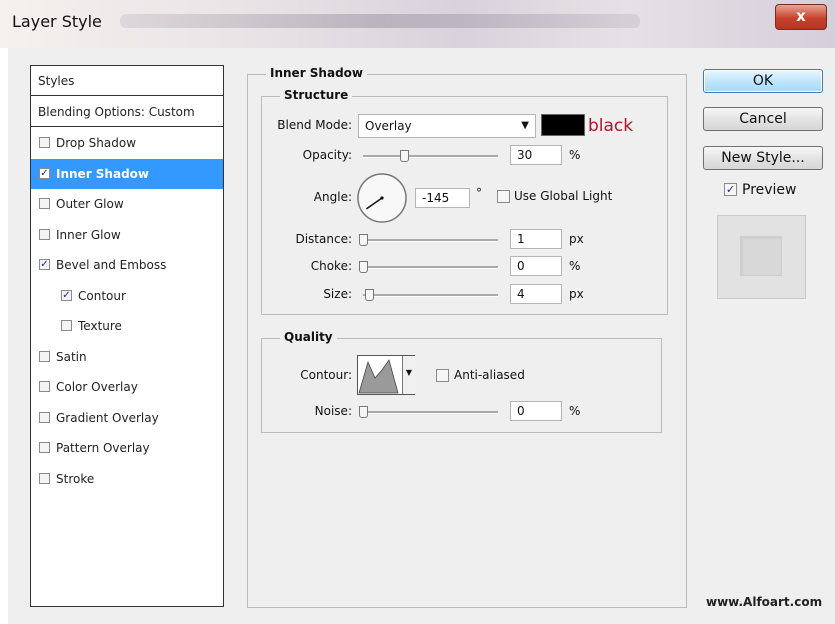 The width and height of the screenshot is (835, 624). I want to click on size-slider-thumb, so click(369, 295).